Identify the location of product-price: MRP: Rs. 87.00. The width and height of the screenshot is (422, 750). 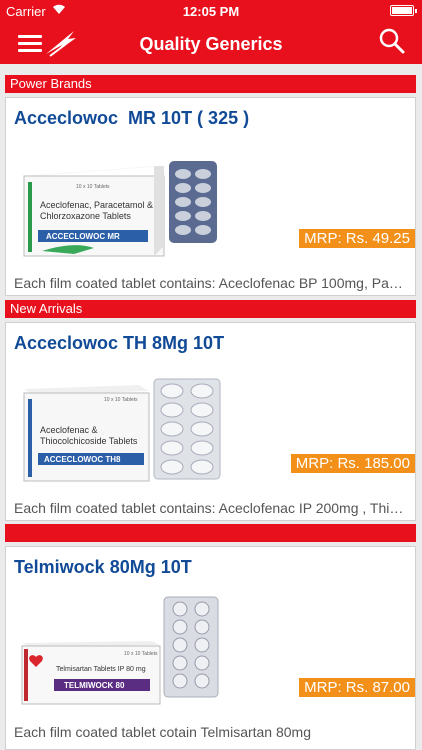
(357, 687).